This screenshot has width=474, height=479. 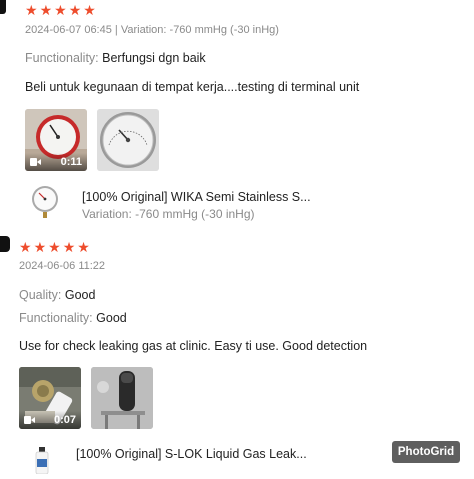 I want to click on video-duration: 0:11, so click(x=71, y=162).